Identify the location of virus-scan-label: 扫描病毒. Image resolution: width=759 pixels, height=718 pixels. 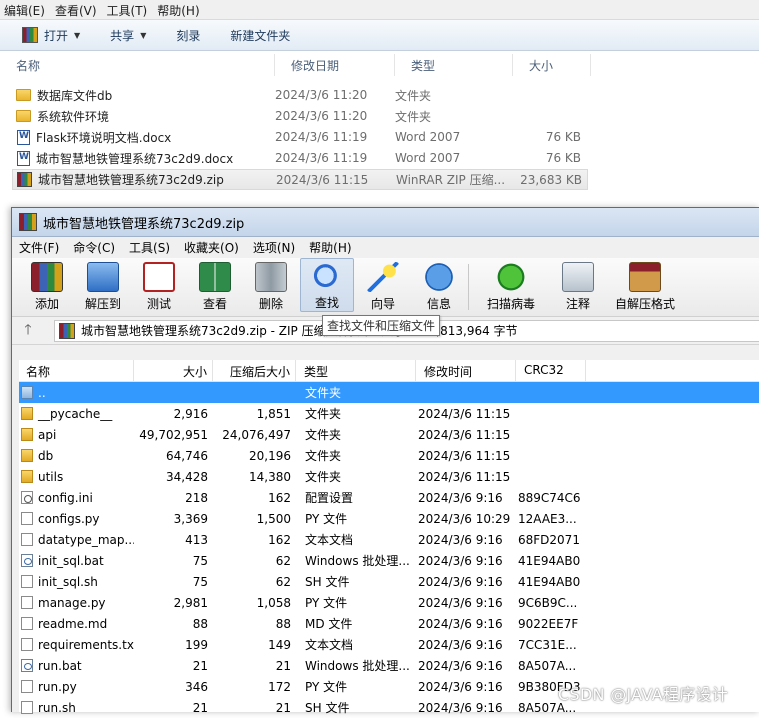
(510, 304).